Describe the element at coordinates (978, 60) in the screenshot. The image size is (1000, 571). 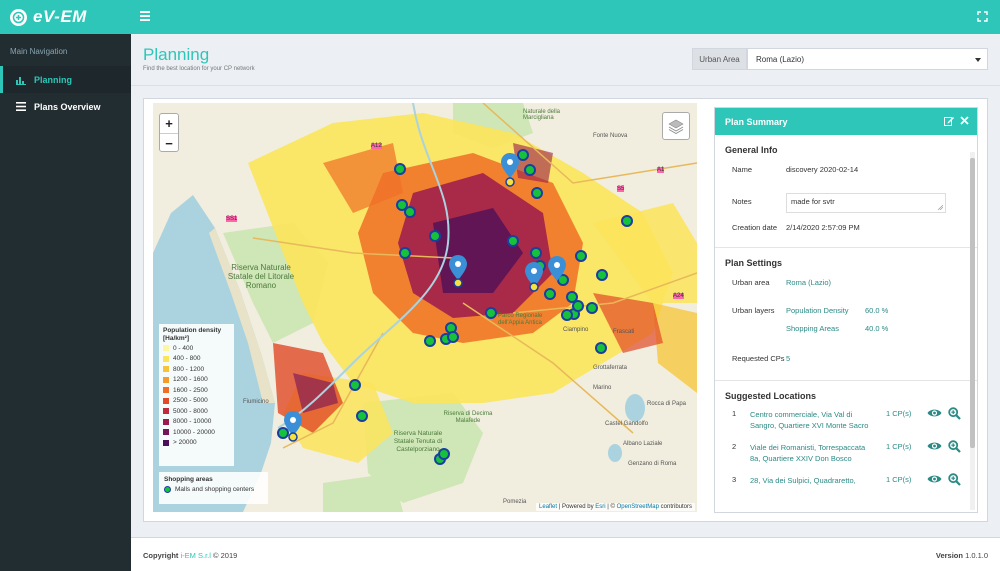
I see `chevron-down-icon` at that location.